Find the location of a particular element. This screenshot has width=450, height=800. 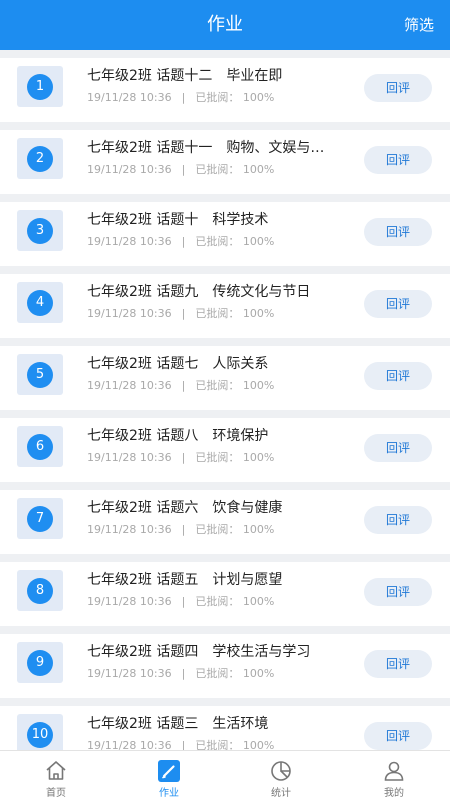

item-number: 6 is located at coordinates (40, 446).